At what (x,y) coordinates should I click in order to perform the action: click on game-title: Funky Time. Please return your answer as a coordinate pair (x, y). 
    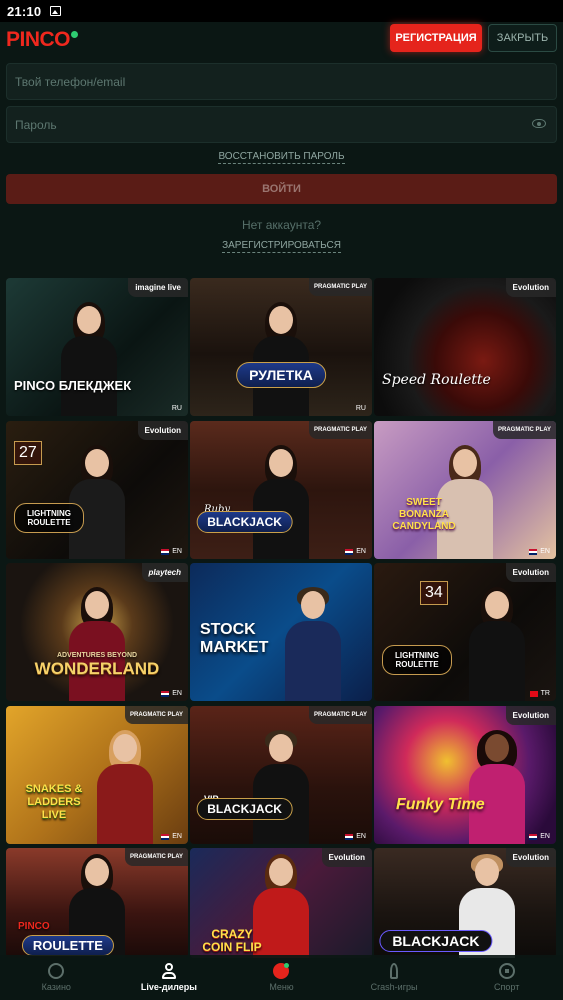
    Looking at the image, I should click on (440, 804).